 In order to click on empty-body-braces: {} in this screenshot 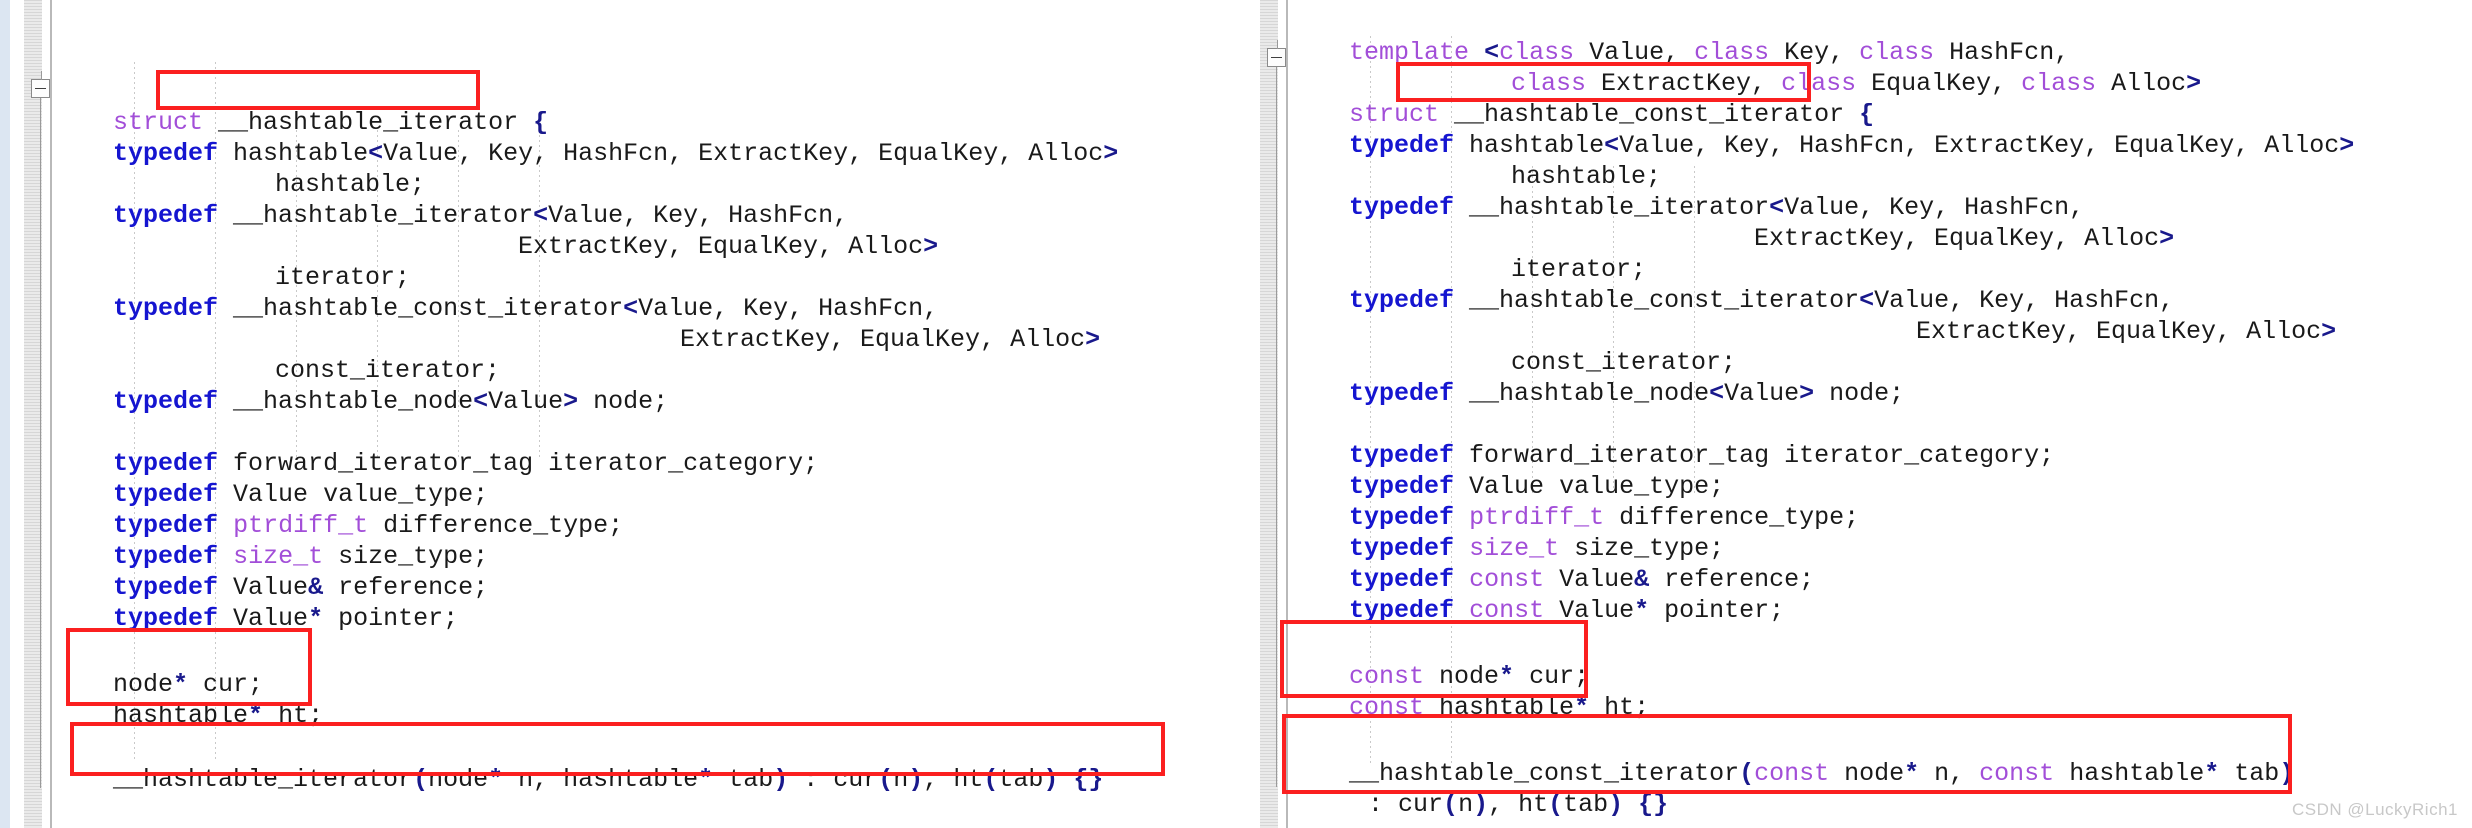, I will do `click(1646, 804)`.